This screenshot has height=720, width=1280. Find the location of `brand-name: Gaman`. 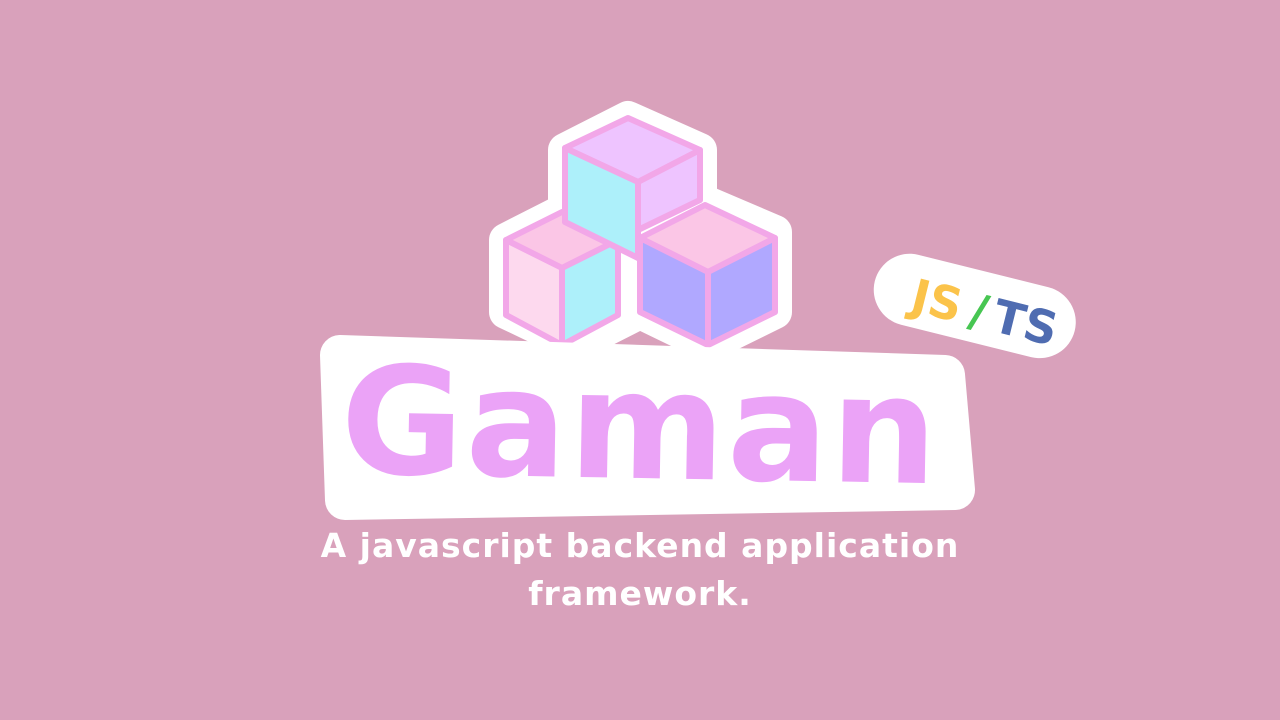

brand-name: Gaman is located at coordinates (640, 427).